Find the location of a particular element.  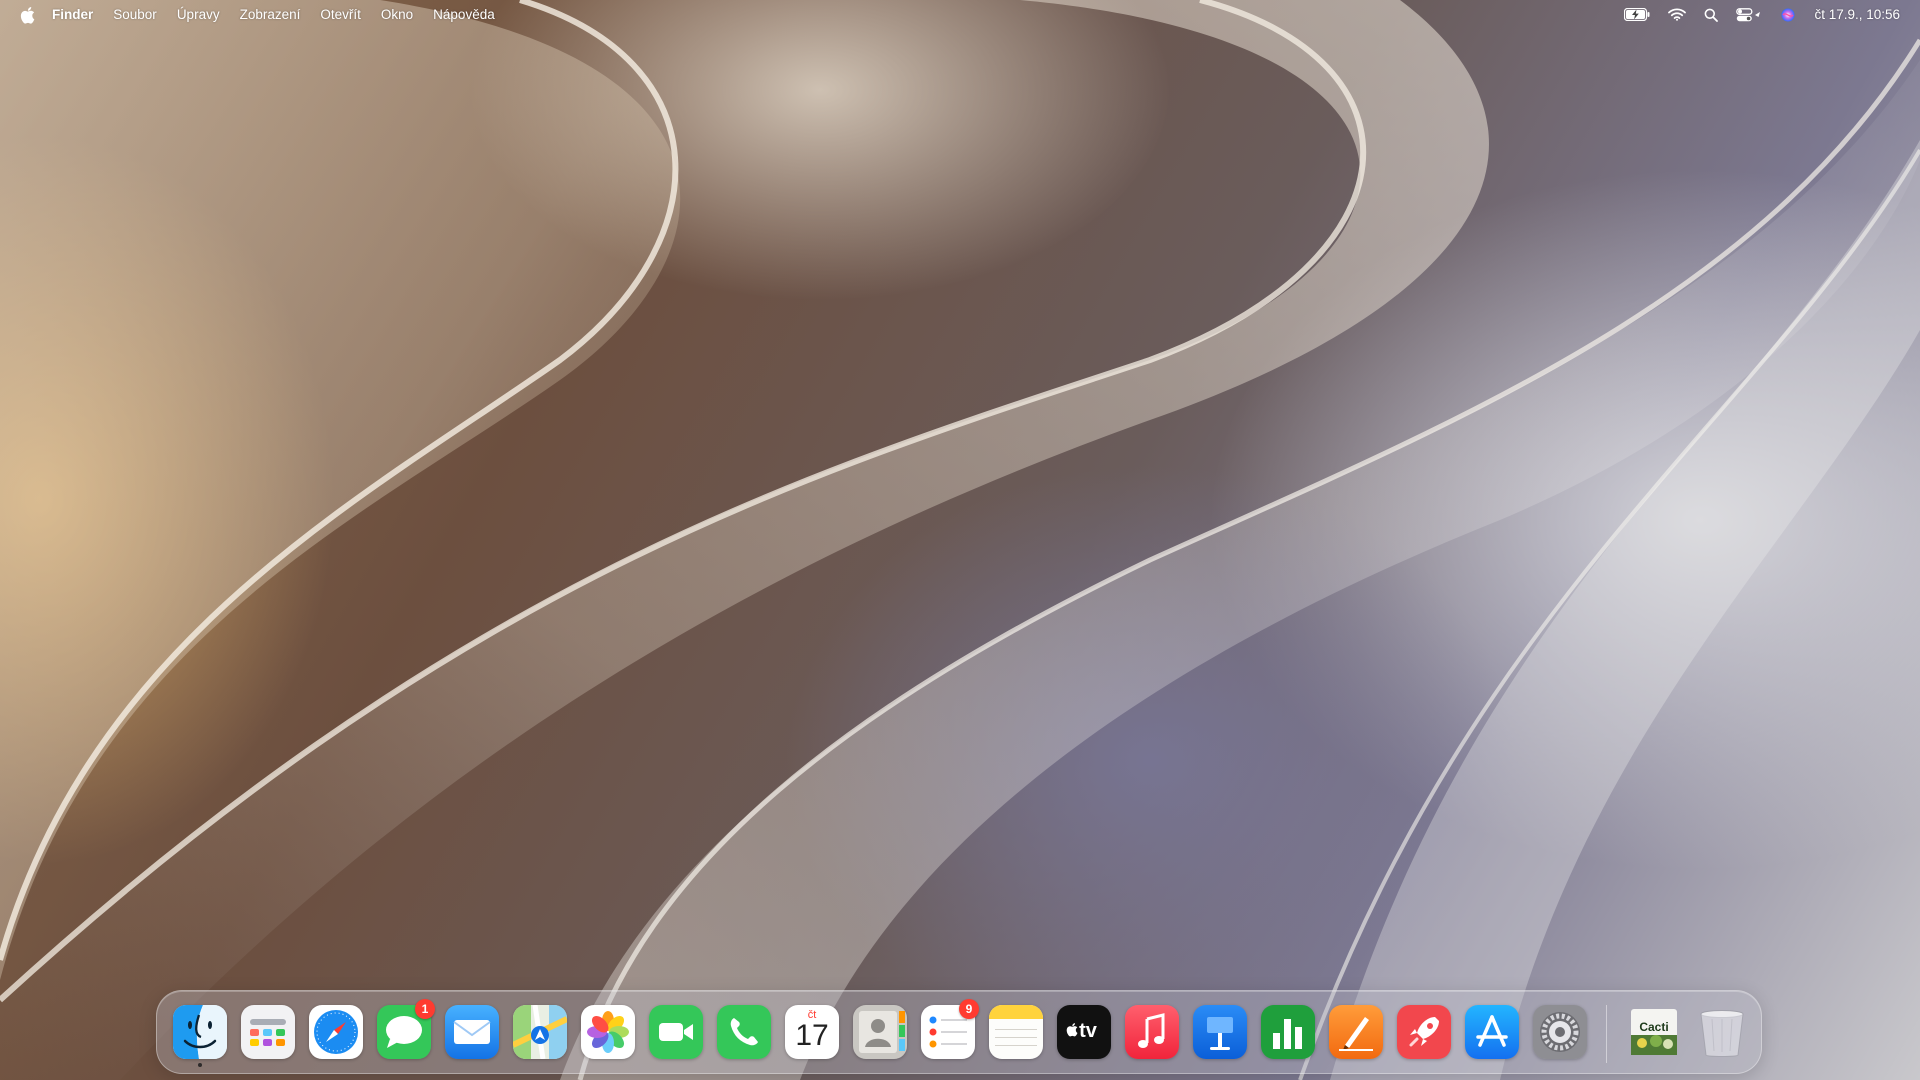

calendar-date: 17 is located at coordinates (812, 1035).